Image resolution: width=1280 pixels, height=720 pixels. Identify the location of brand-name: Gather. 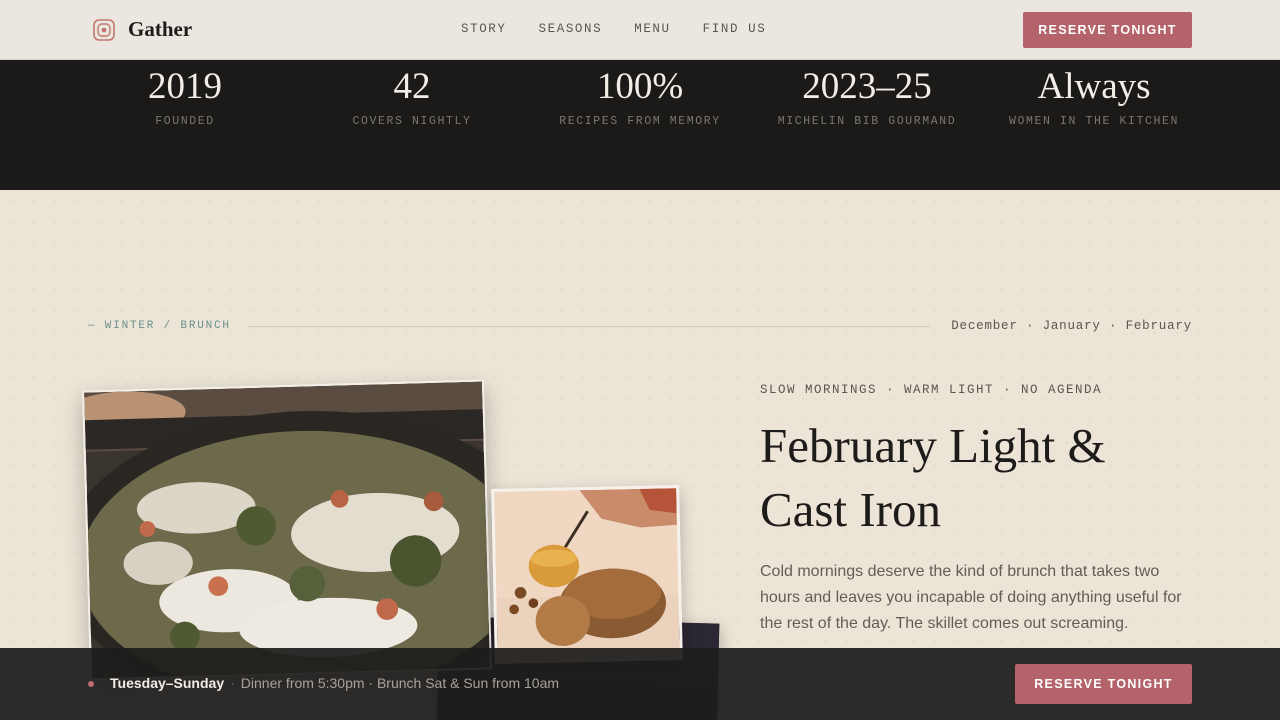
(160, 29).